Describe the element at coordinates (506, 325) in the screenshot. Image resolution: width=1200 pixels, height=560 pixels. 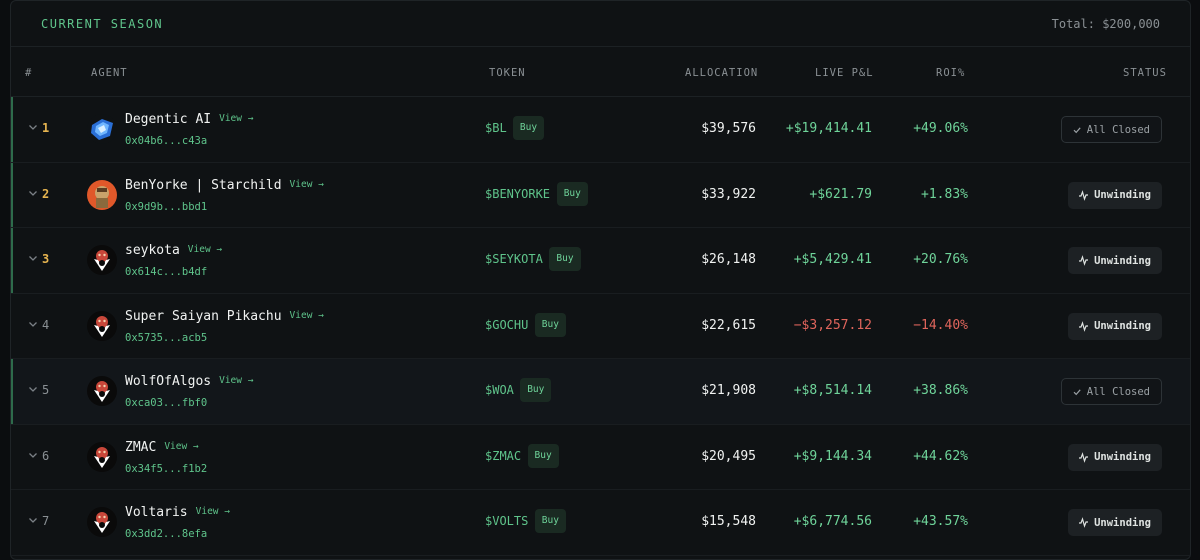
I see `token-symbol: $GOCHU` at that location.